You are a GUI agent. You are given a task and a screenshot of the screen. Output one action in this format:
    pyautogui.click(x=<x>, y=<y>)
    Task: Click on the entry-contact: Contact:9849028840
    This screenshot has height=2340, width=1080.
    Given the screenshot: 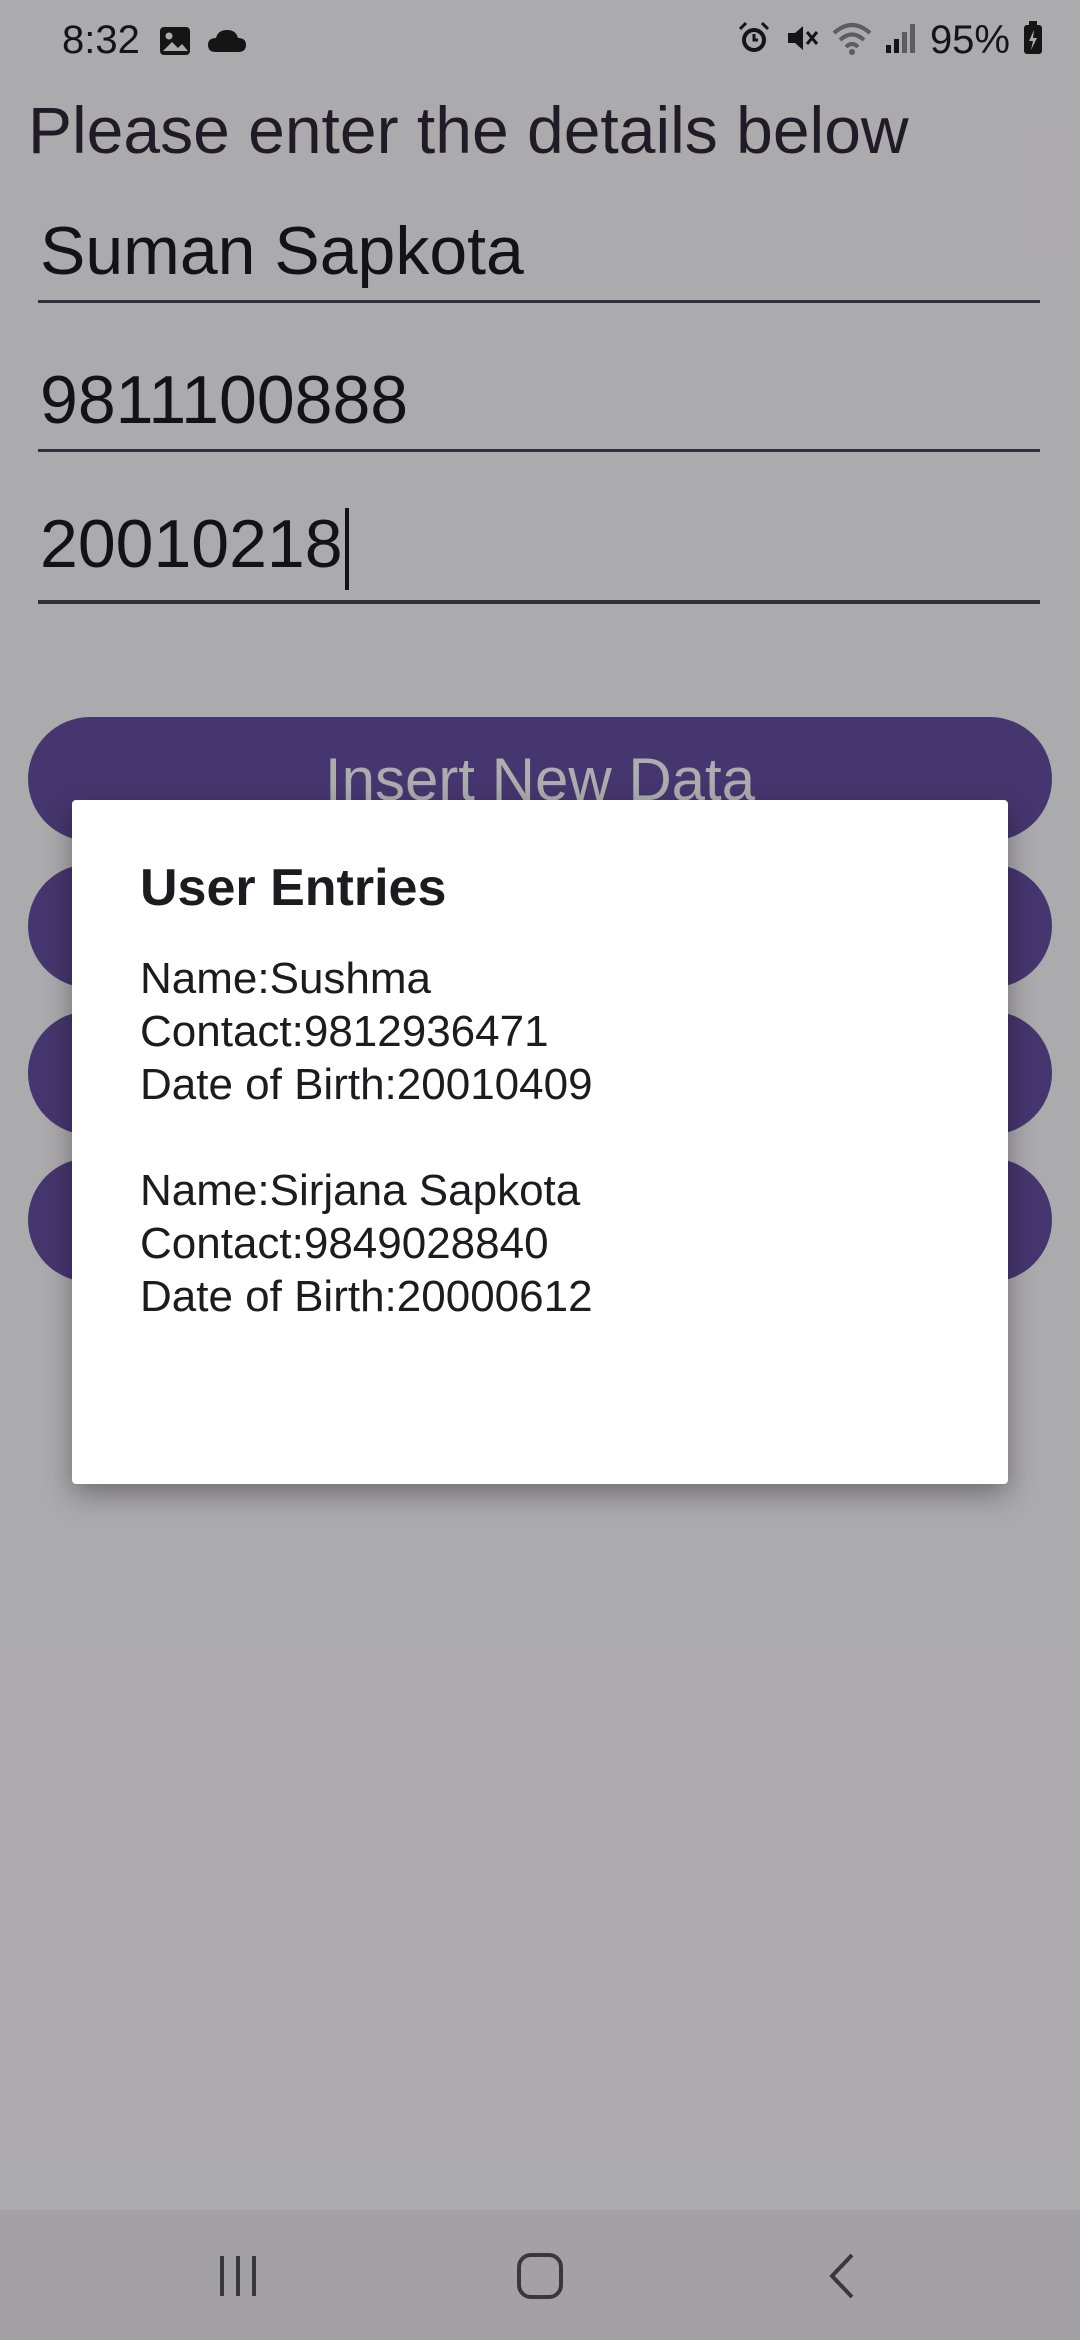 What is the action you would take?
    pyautogui.click(x=344, y=1243)
    